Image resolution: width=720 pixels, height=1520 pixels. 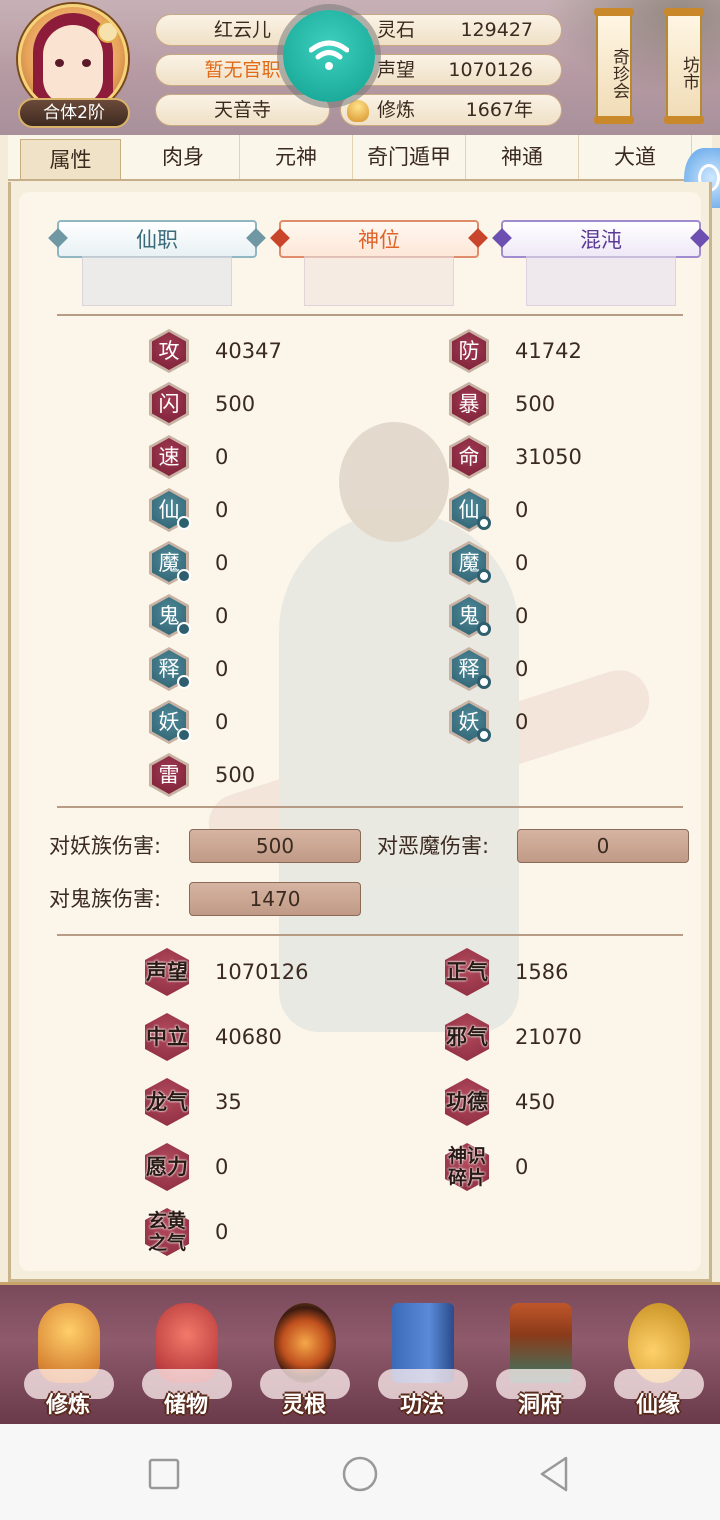 What do you see at coordinates (658, 1359) in the screenshot?
I see `nav-fate: 仙缘` at bounding box center [658, 1359].